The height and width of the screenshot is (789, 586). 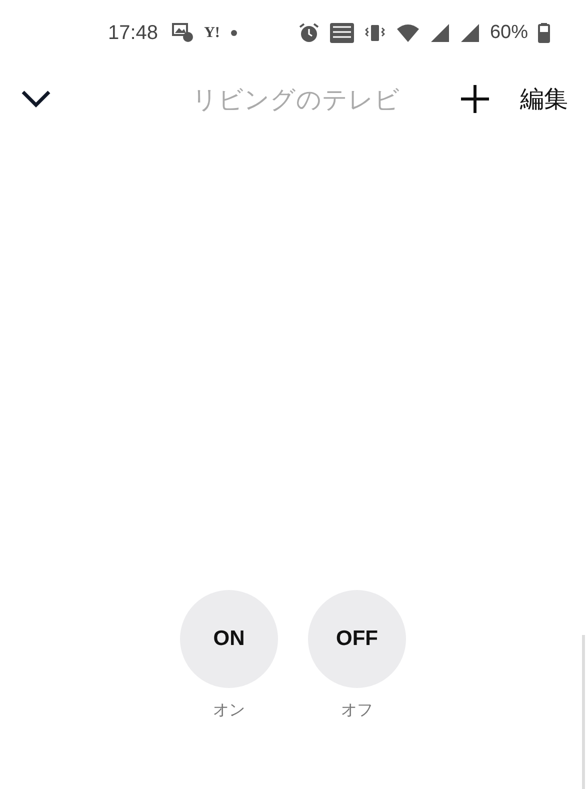 I want to click on screen-title: リビングのテレビ, so click(x=296, y=100).